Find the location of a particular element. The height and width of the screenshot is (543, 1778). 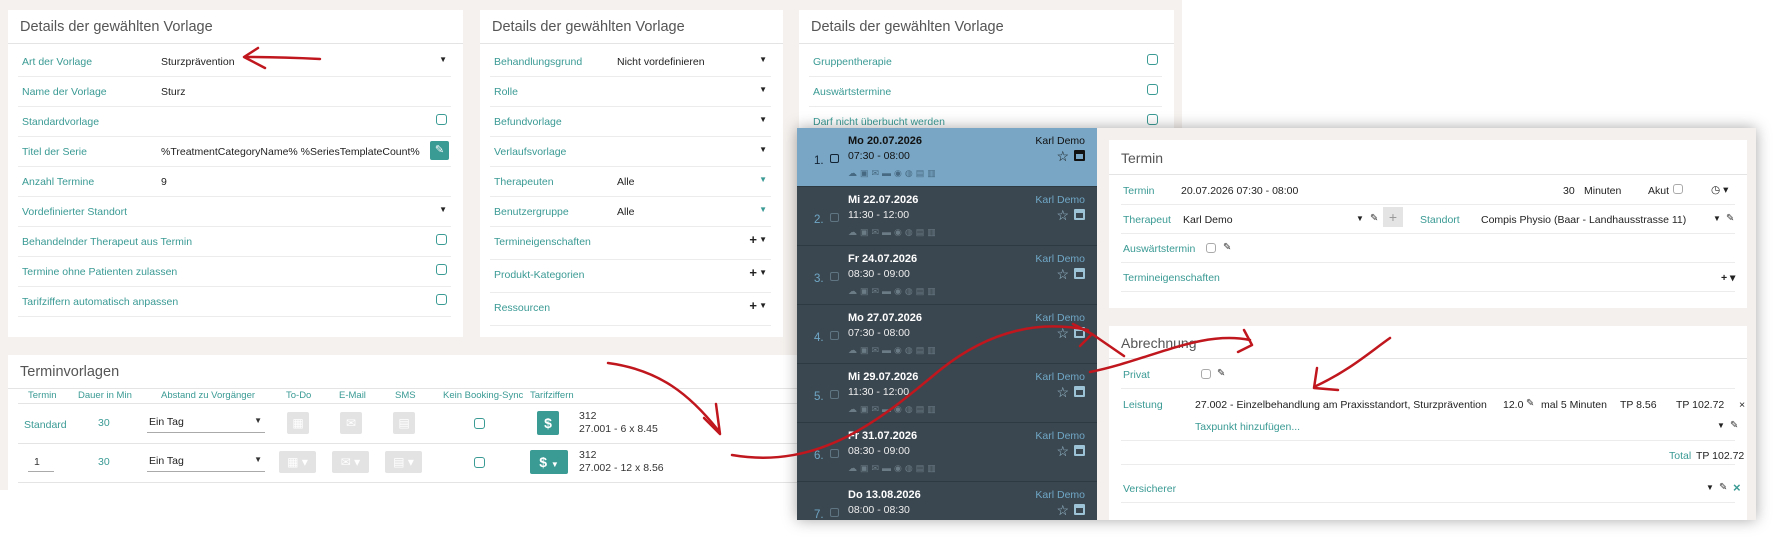

akut-checkbox is located at coordinates (1678, 189).